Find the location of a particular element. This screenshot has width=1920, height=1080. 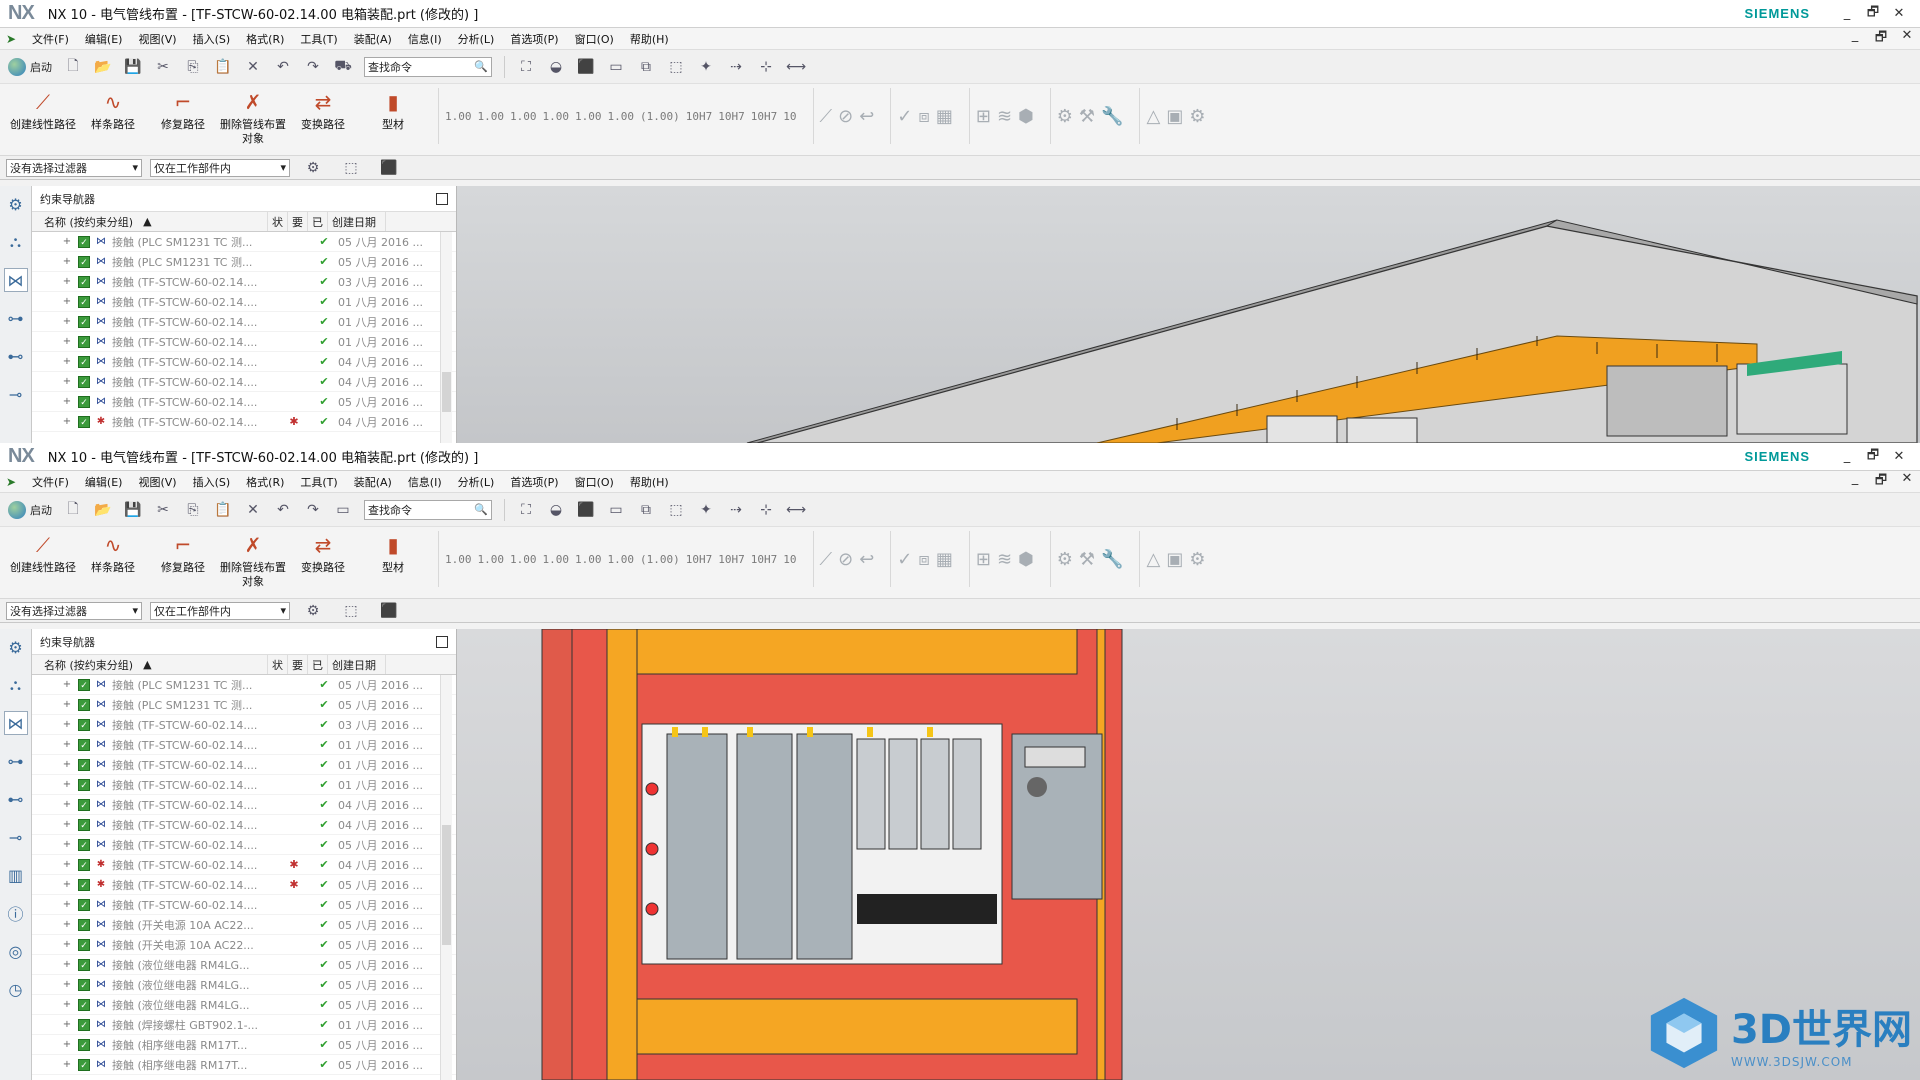

background-icon: ▭ is located at coordinates (616, 67).